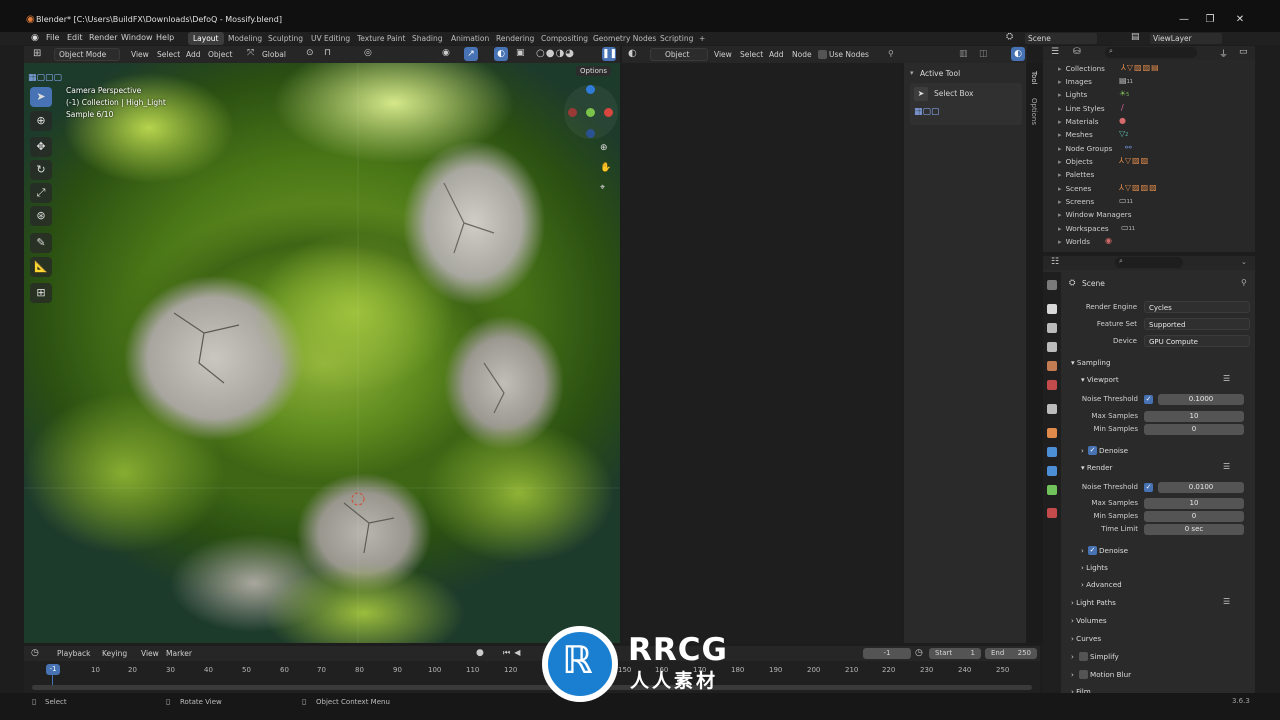 Image resolution: width=1280 pixels, height=720 pixels. What do you see at coordinates (1086, 638) in the screenshot?
I see `curves-section: › Curves` at bounding box center [1086, 638].